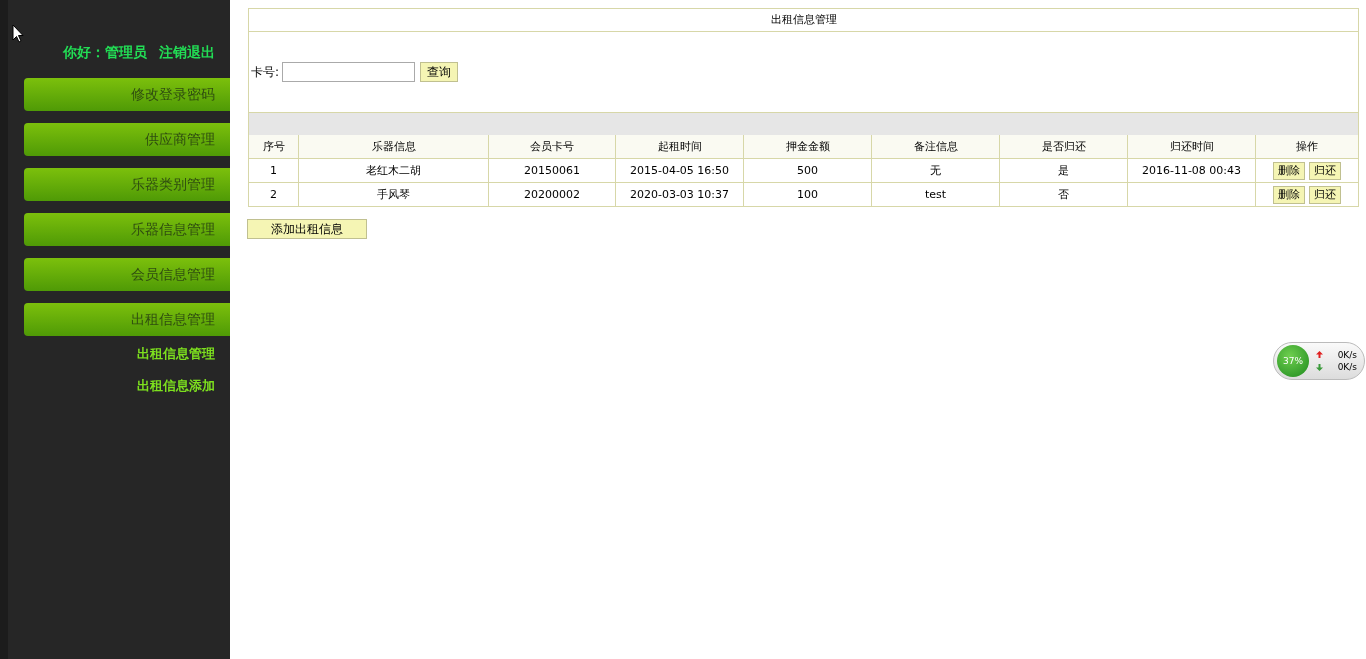  Describe the element at coordinates (127, 184) in the screenshot. I see `menu-button: 乐器类别管理` at that location.